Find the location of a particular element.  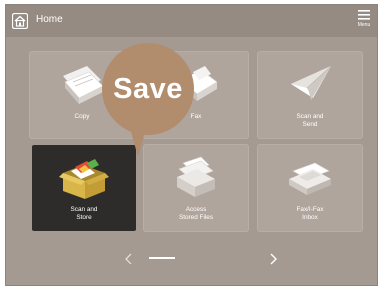

tile-access-stored-files-label: Access Stored Files is located at coordinates (196, 213).